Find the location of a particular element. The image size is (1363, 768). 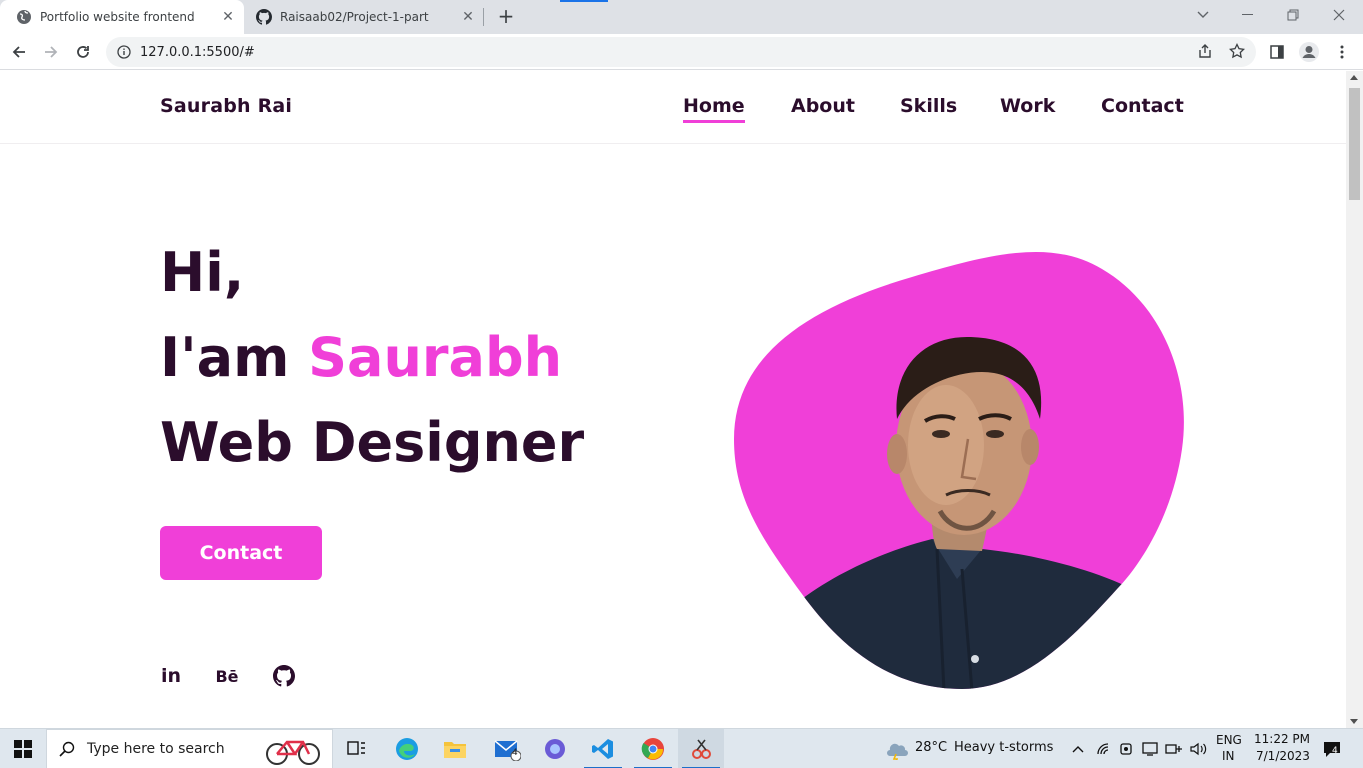

copilot-app-icon is located at coordinates (555, 748).